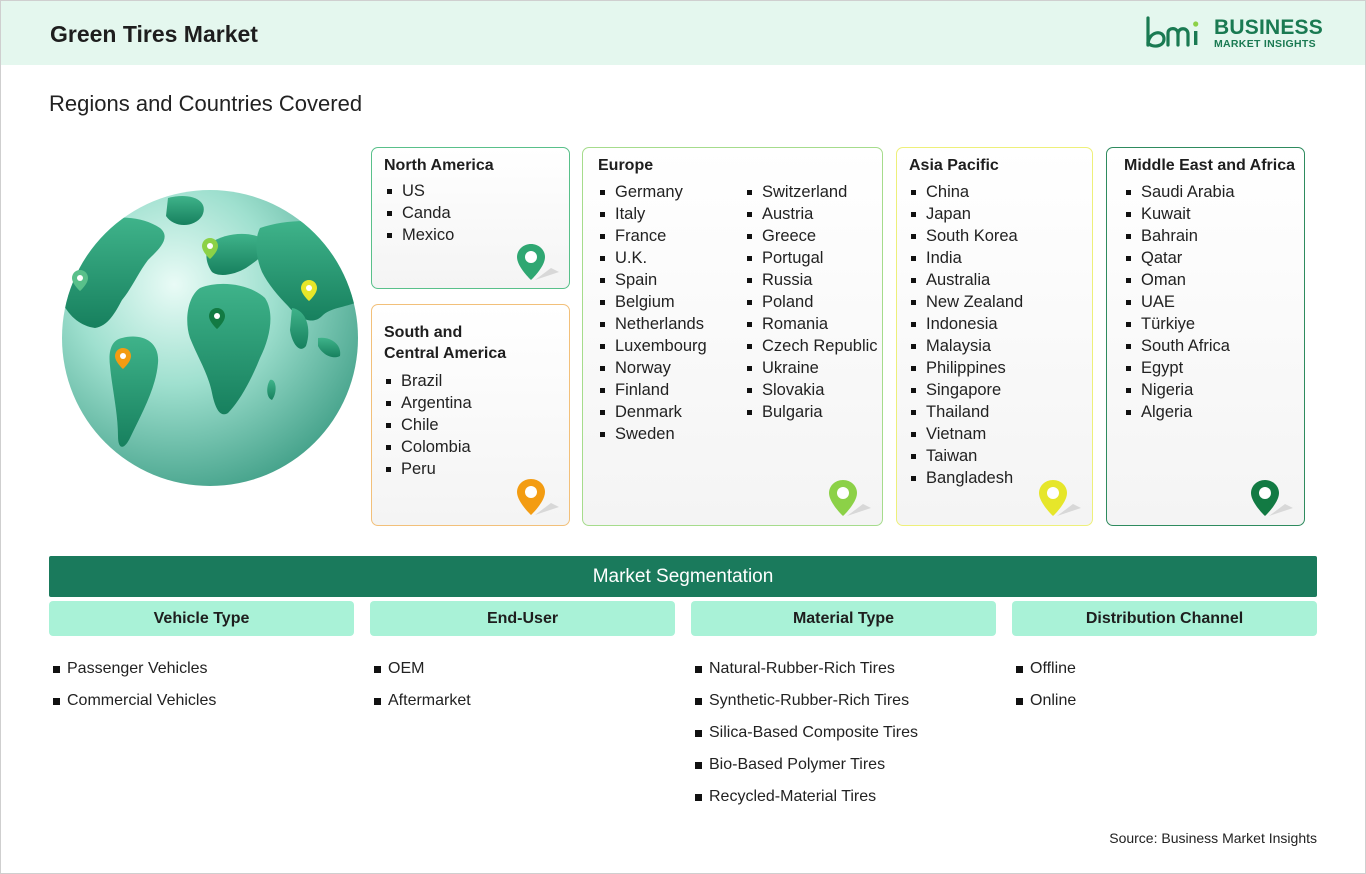  Describe the element at coordinates (210, 338) in the screenshot. I see `world-globe-illustration` at that location.